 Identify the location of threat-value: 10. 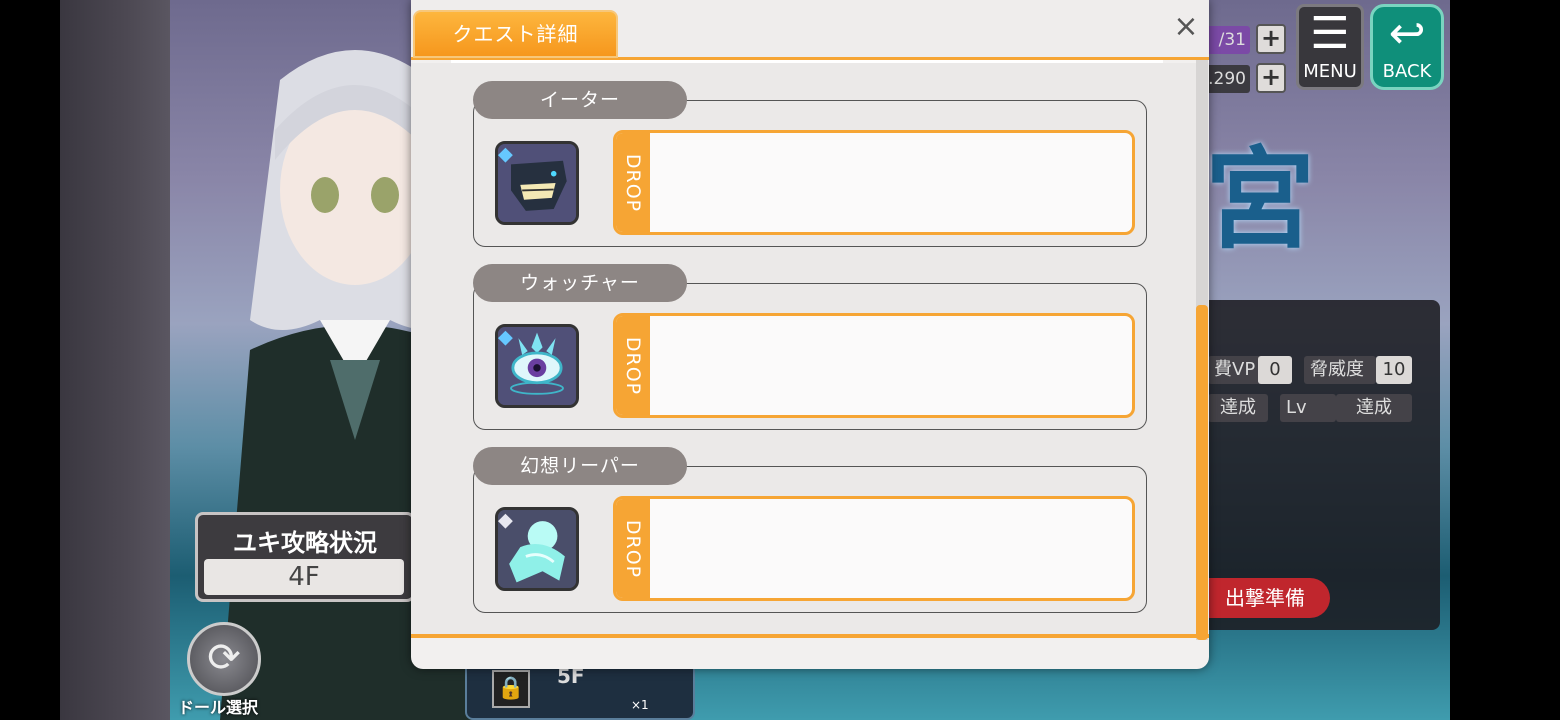
(1394, 370).